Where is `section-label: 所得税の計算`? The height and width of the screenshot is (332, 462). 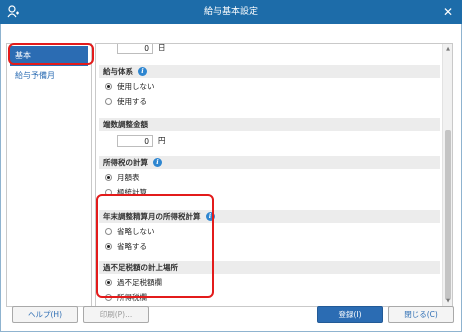
section-label: 所得税の計算 is located at coordinates (125, 162).